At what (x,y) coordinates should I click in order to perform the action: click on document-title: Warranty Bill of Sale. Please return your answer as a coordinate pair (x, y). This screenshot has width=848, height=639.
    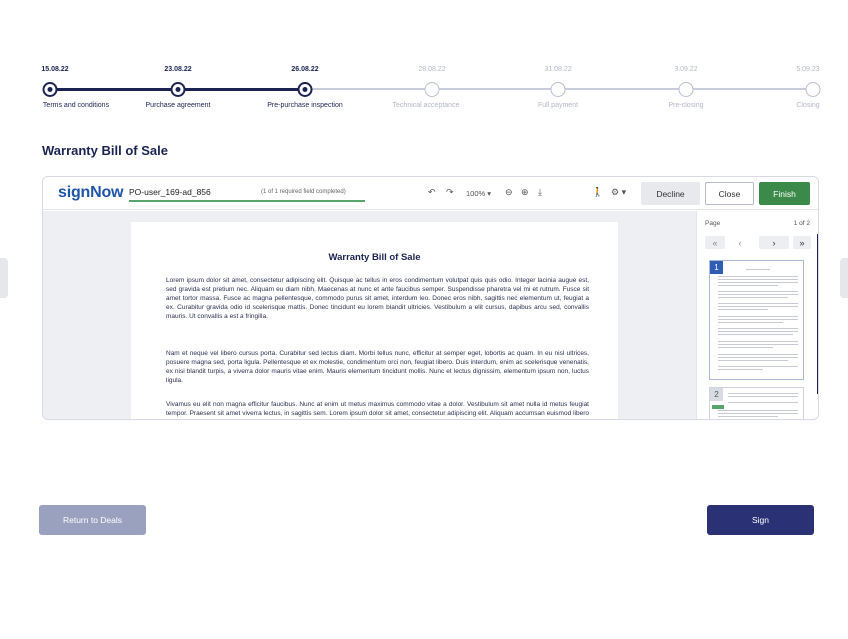
    Looking at the image, I should click on (374, 257).